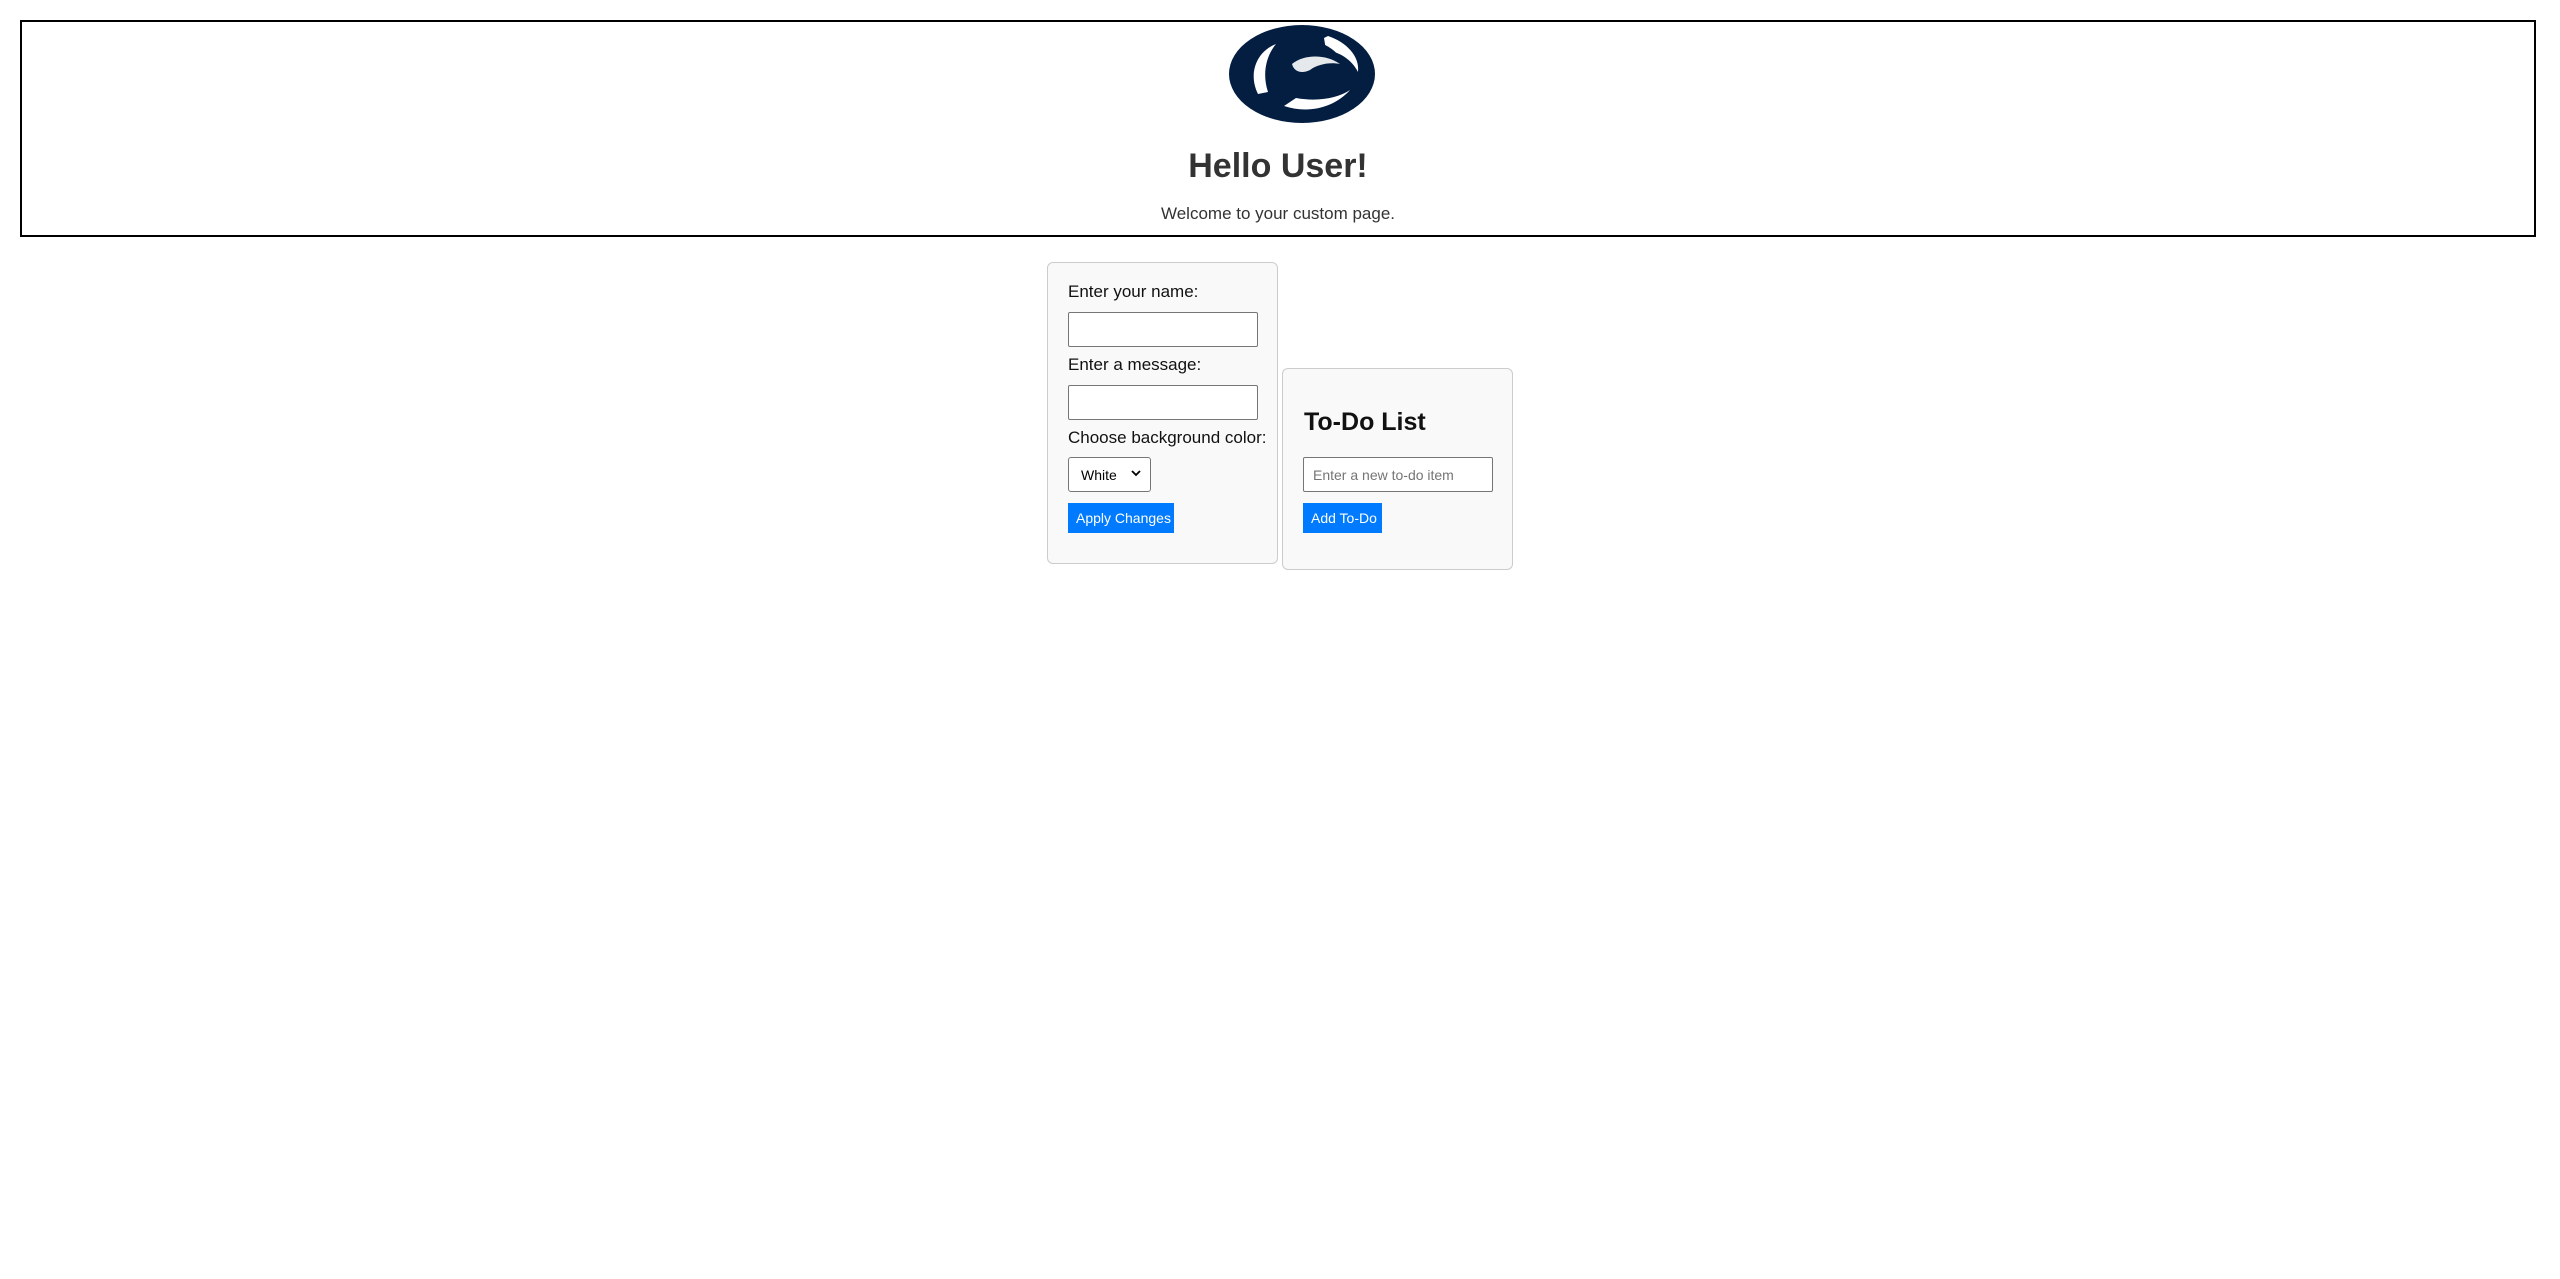  What do you see at coordinates (1278, 166) in the screenshot?
I see `page-title: Hello User!` at bounding box center [1278, 166].